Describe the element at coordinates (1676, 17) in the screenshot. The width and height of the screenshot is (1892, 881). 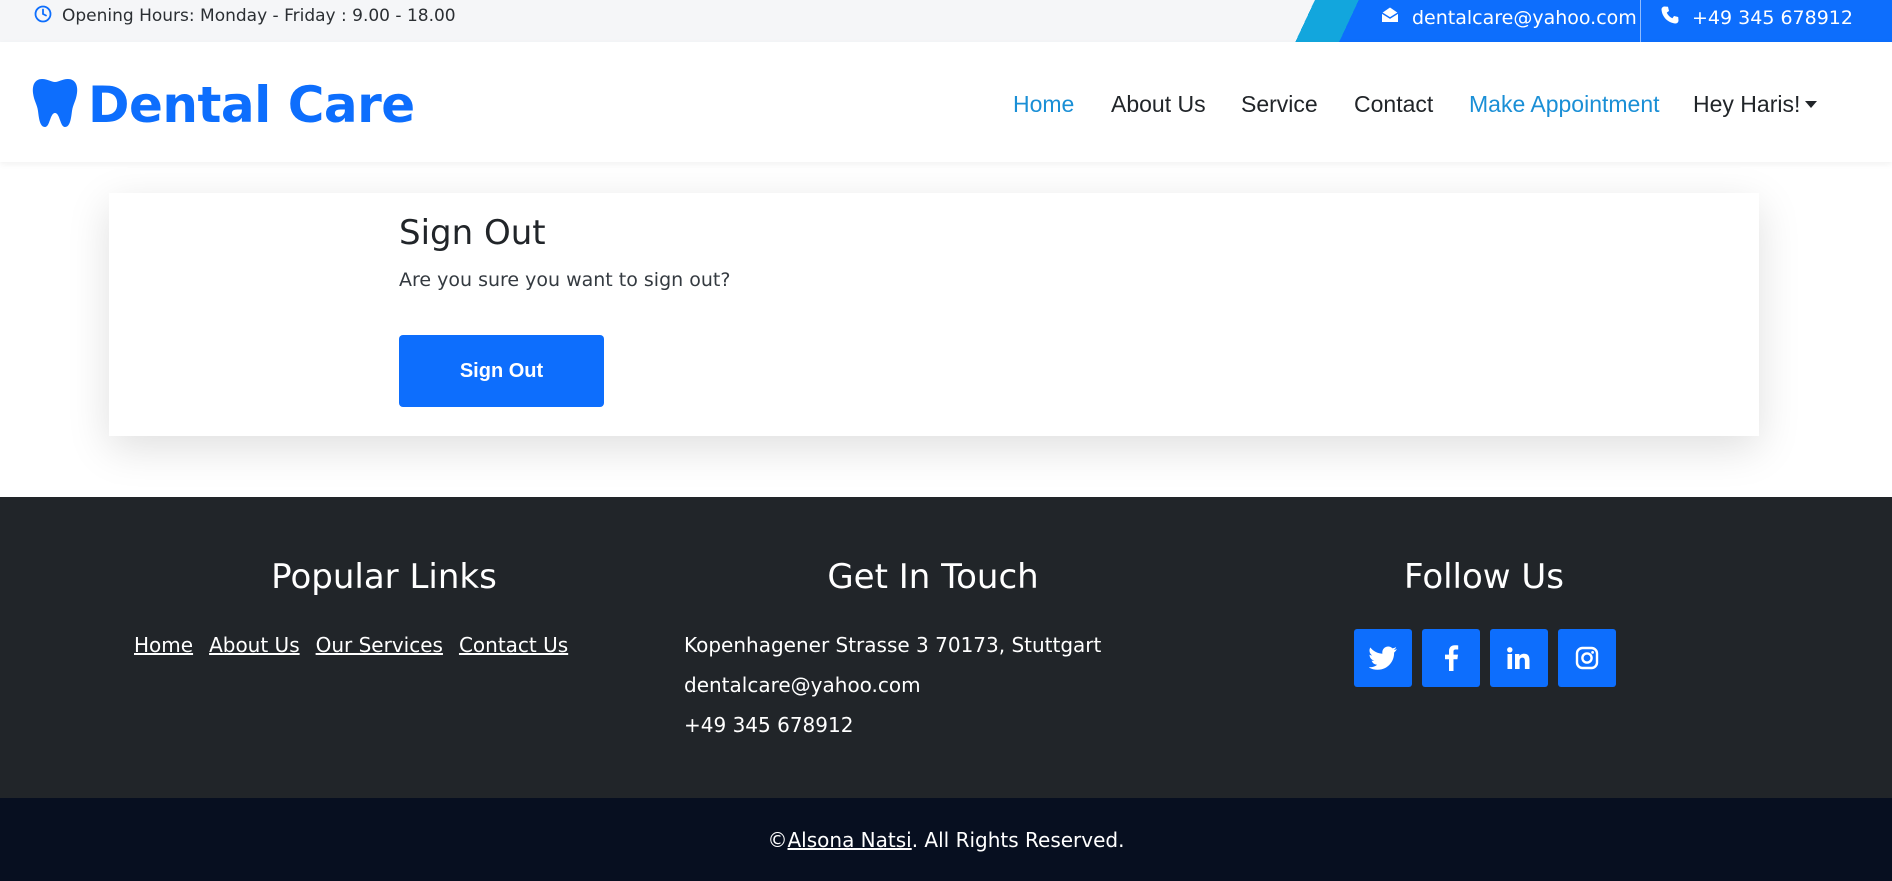
I see `phone-icon` at that location.